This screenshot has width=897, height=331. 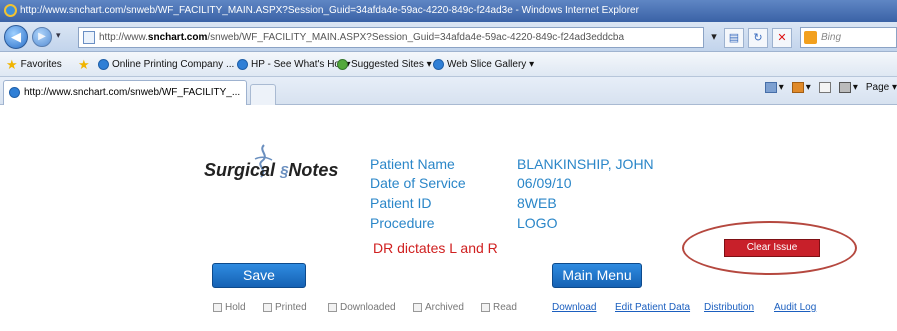 I want to click on patient-name-value: BLANKINSHIP, JOHN, so click(x=585, y=164).